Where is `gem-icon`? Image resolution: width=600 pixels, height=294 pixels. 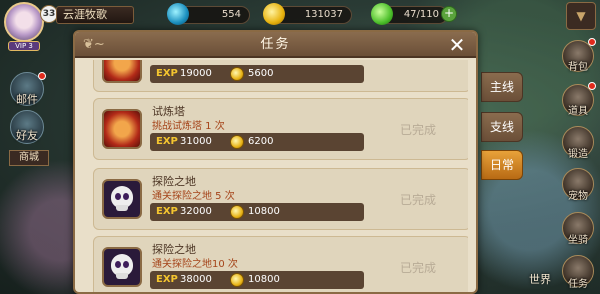
gem-icon is located at coordinates (178, 14).